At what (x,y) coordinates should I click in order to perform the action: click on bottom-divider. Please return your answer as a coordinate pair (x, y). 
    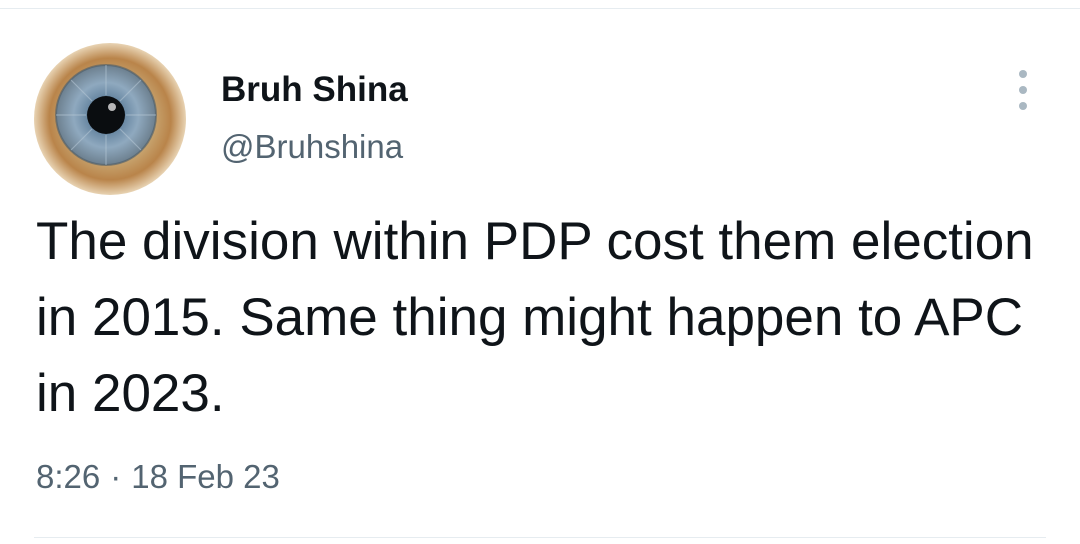
    Looking at the image, I should click on (540, 537).